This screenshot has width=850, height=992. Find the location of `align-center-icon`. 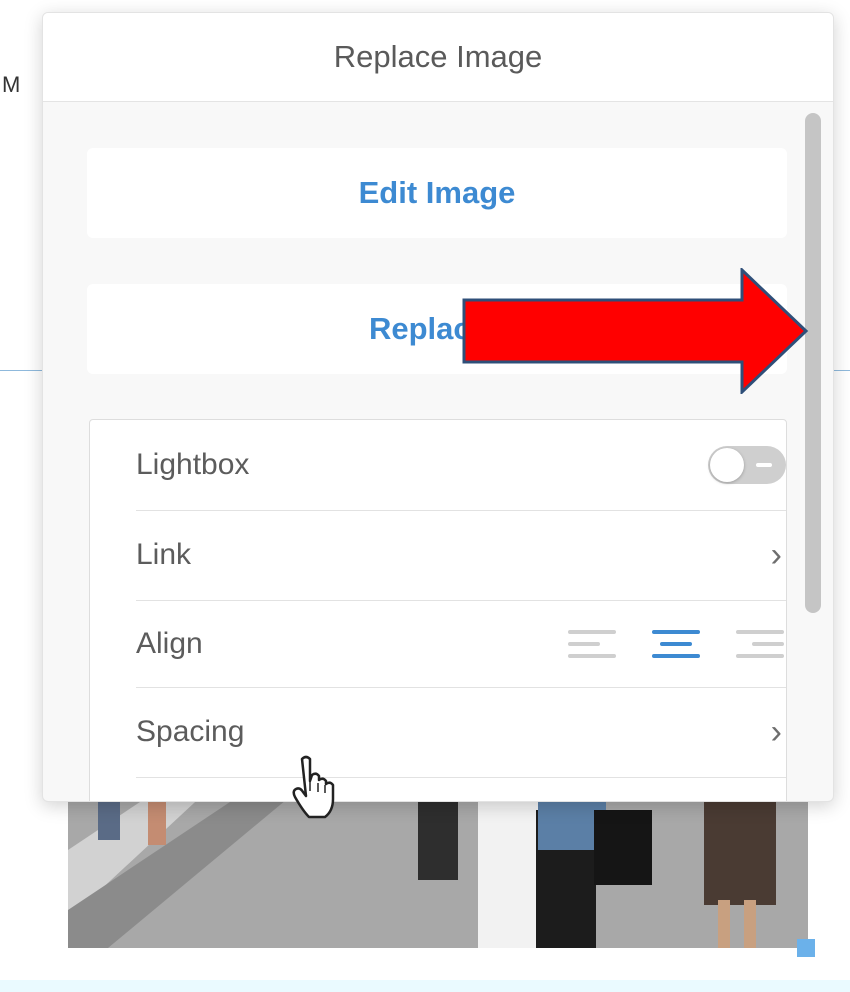

align-center-icon is located at coordinates (677, 644).